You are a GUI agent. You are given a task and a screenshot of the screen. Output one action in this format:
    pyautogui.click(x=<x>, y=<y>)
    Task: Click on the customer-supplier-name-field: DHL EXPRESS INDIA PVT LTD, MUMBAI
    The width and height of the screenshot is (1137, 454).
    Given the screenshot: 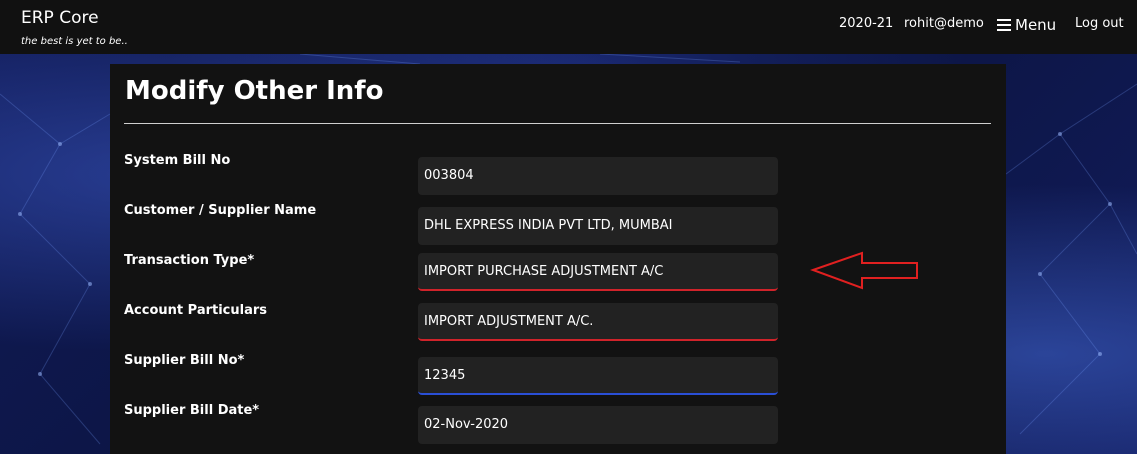 What is the action you would take?
    pyautogui.click(x=598, y=226)
    